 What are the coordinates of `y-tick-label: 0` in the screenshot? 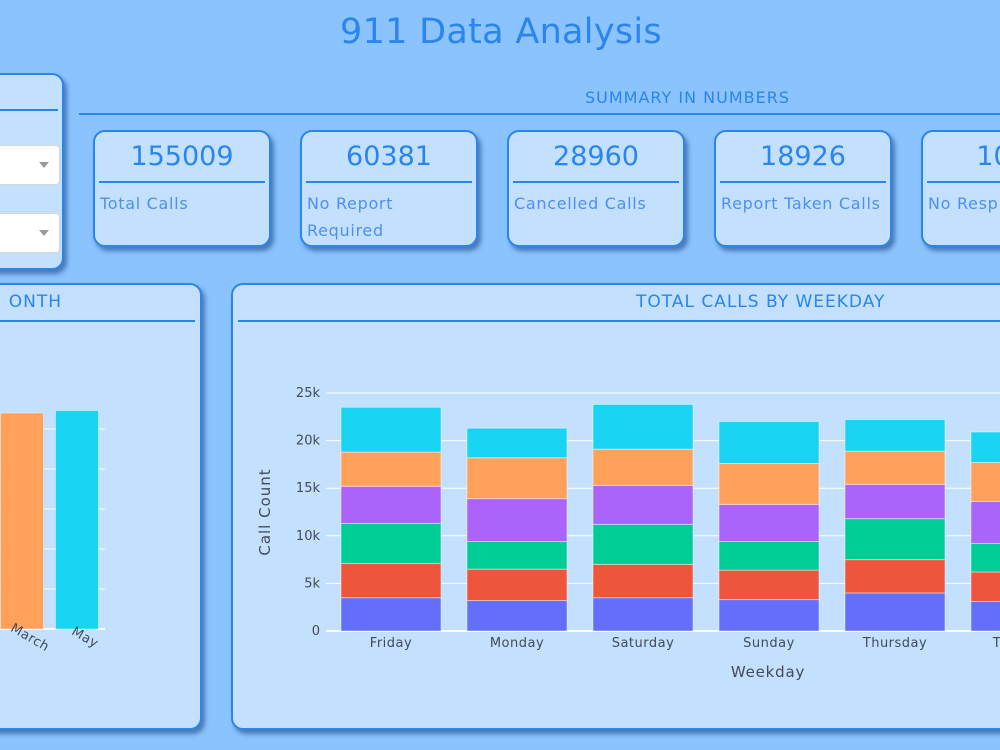 It's located at (316, 631).